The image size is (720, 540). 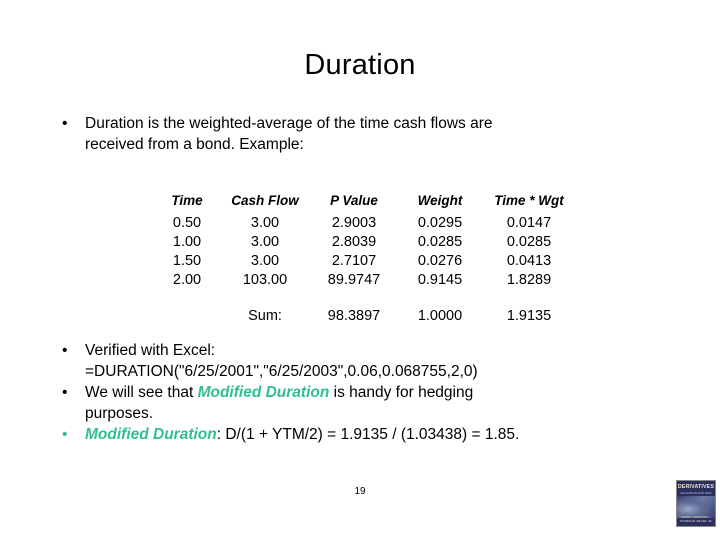 I want to click on cell-time: 1.50, so click(x=187, y=260).